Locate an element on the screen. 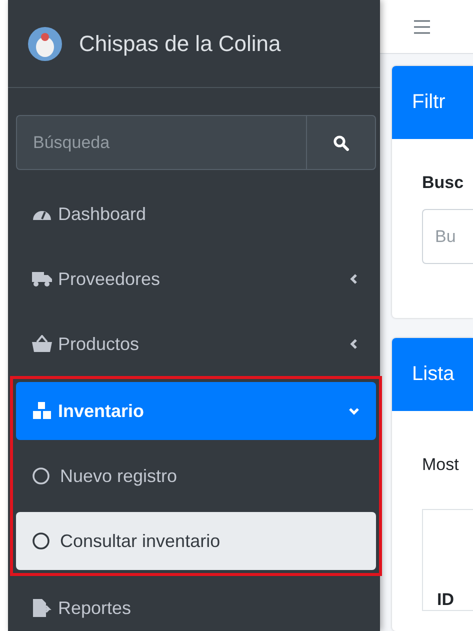 This screenshot has width=473, height=631. card-title: Filtr is located at coordinates (429, 102).